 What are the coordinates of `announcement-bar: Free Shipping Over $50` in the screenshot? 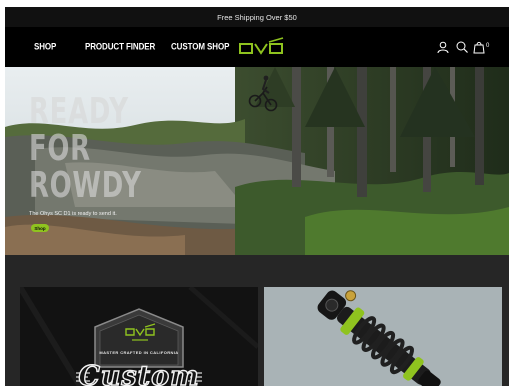 It's located at (257, 17).